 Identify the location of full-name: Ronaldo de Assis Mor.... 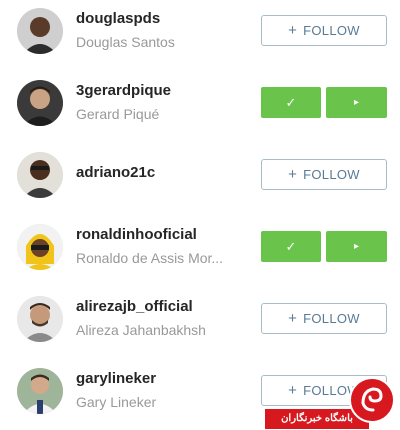
(150, 258).